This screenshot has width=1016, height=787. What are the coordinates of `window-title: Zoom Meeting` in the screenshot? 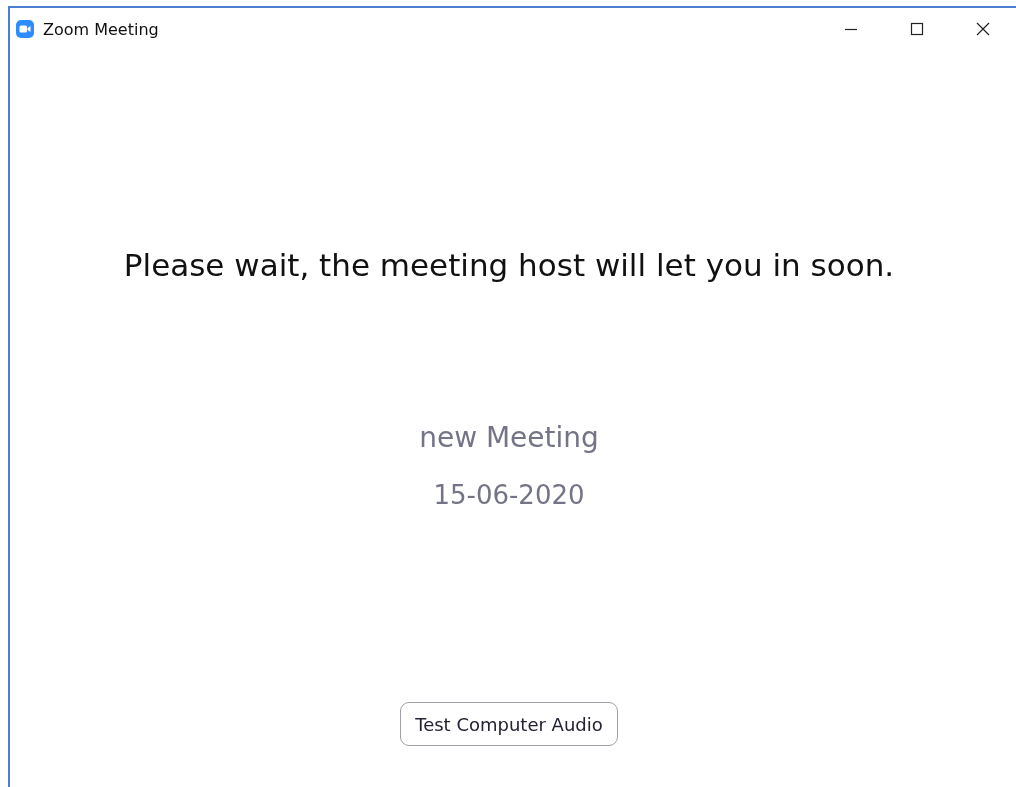 It's located at (101, 29).